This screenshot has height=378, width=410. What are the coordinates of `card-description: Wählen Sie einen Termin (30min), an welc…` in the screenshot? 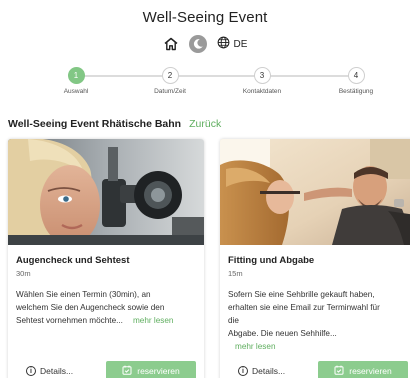 It's located at (106, 307).